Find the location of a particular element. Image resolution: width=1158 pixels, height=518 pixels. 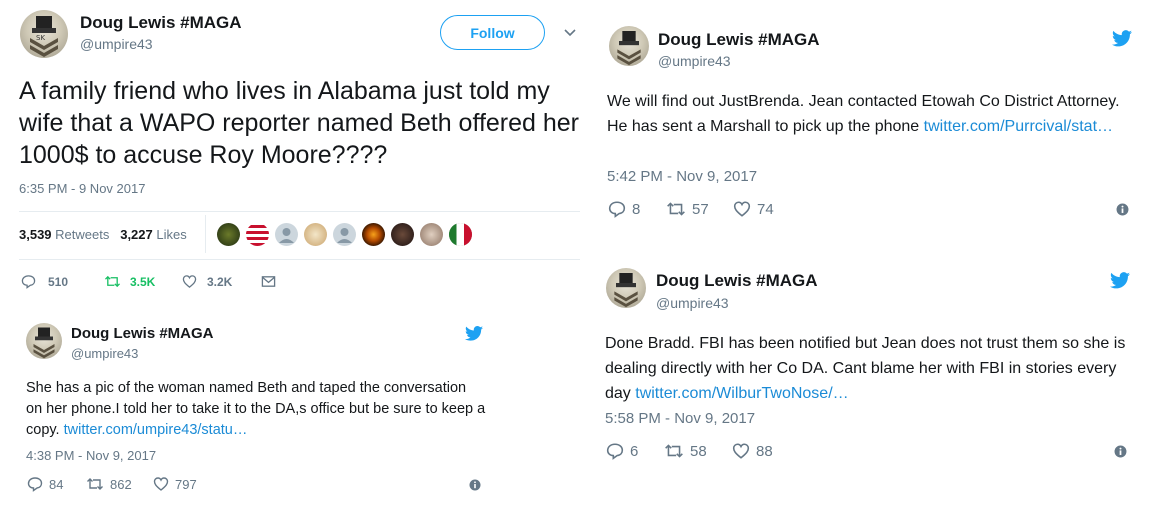

reply-action: 8 is located at coordinates (624, 209).